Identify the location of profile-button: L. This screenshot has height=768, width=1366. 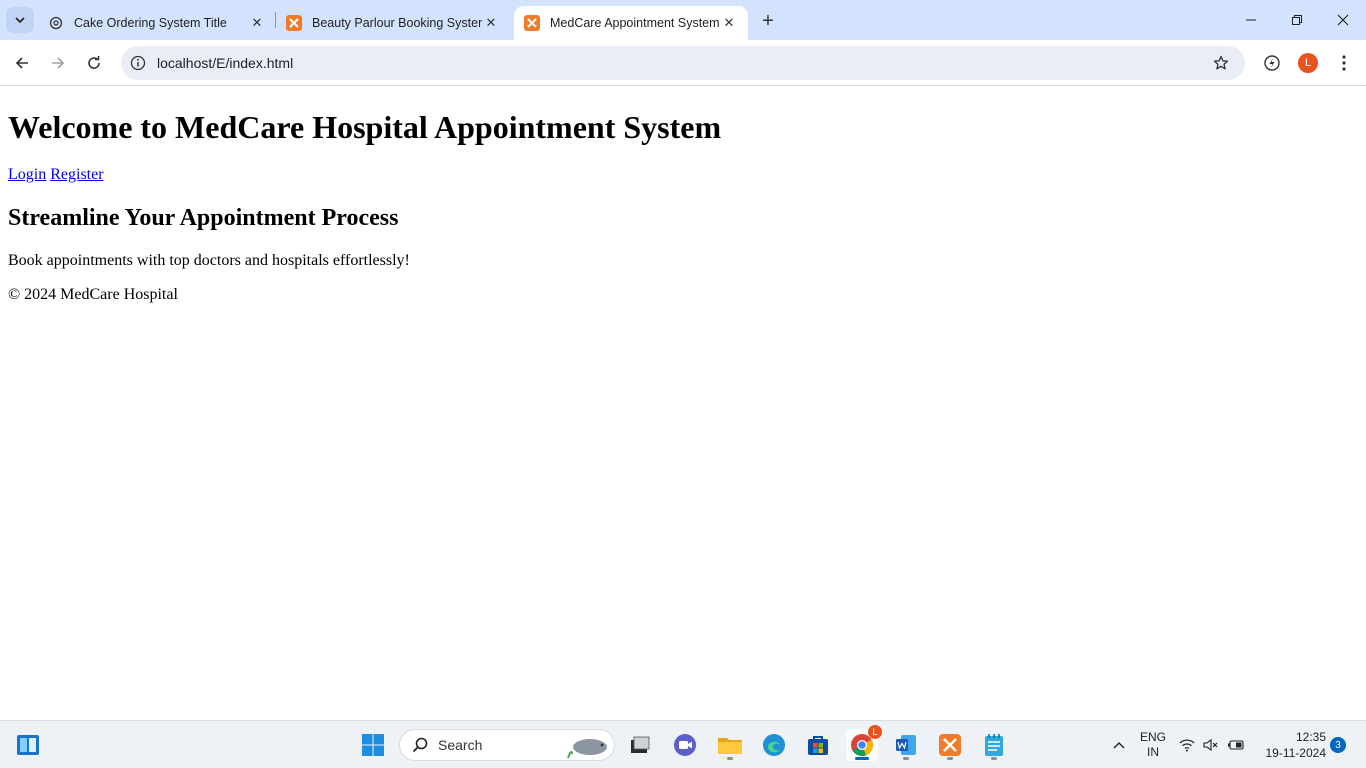
(1308, 63).